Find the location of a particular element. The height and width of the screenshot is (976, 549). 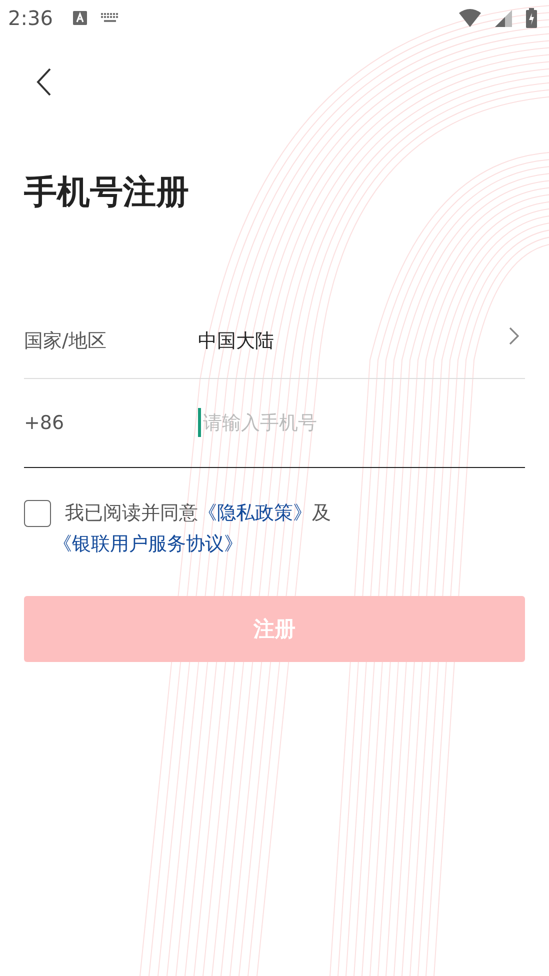

country-value: 中国大陆 is located at coordinates (236, 341).